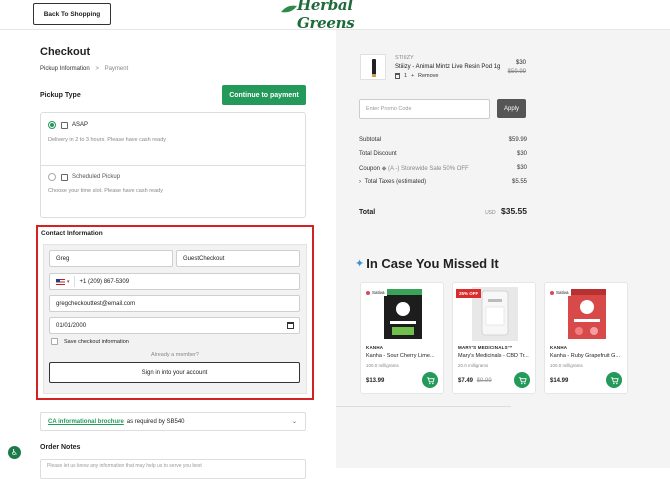  Describe the element at coordinates (443, 154) in the screenshot. I see `summary-row: Total Discount $30` at that location.